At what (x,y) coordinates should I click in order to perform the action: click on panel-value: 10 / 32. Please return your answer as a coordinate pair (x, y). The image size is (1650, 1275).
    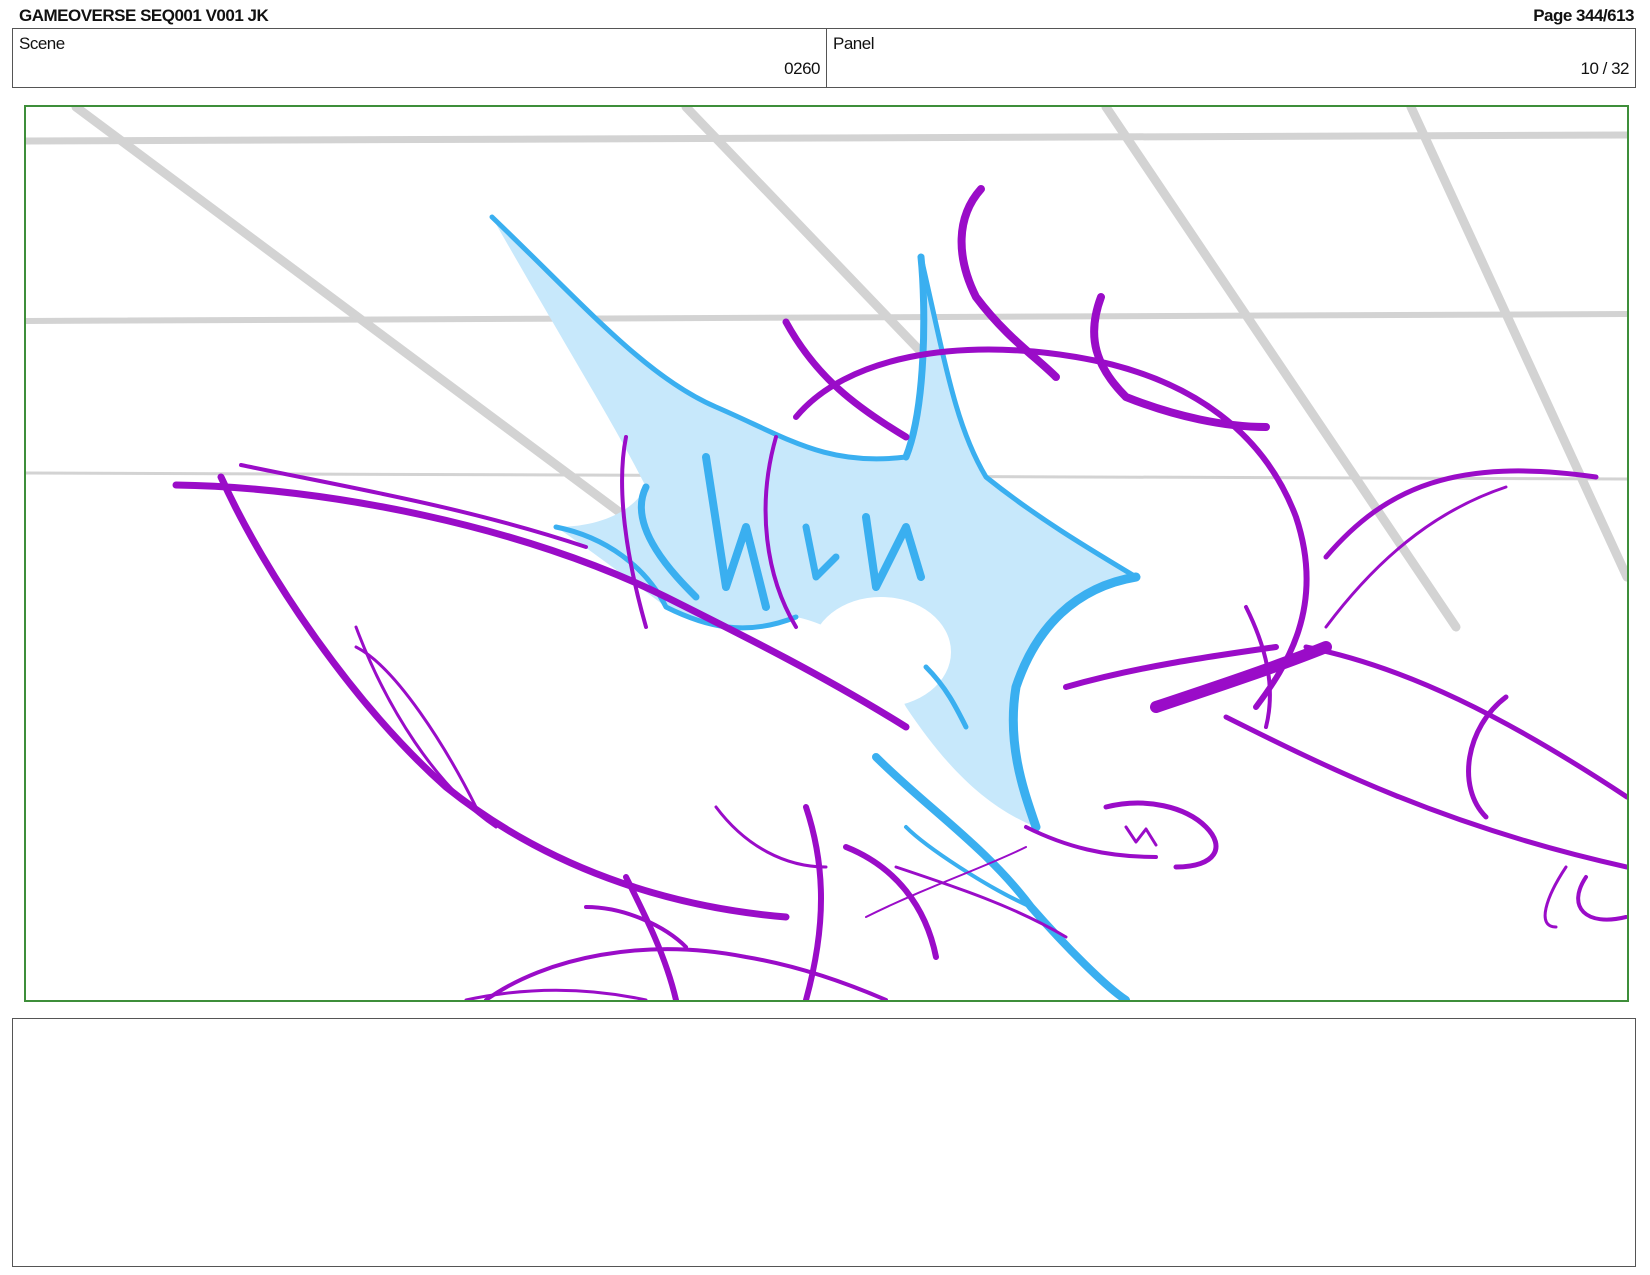
    Looking at the image, I should click on (1605, 68).